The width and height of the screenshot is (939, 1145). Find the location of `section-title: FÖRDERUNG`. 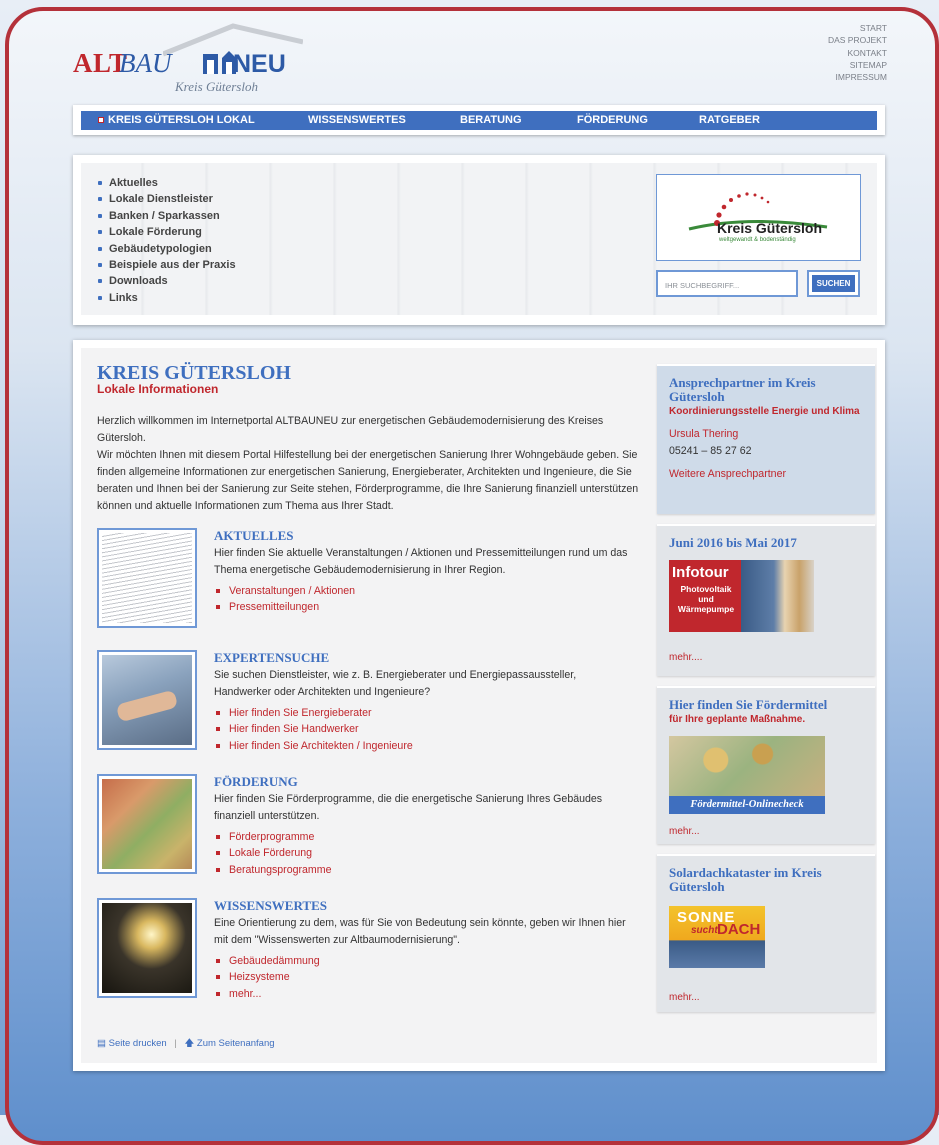

section-title: FÖRDERUNG is located at coordinates (256, 782).